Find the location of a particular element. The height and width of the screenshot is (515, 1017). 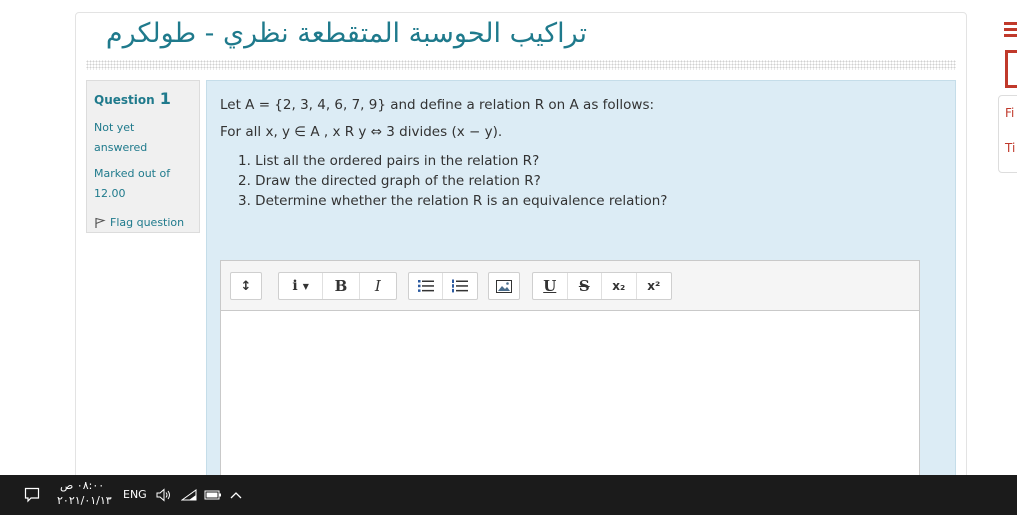

menu-icon is located at coordinates (1010, 30).